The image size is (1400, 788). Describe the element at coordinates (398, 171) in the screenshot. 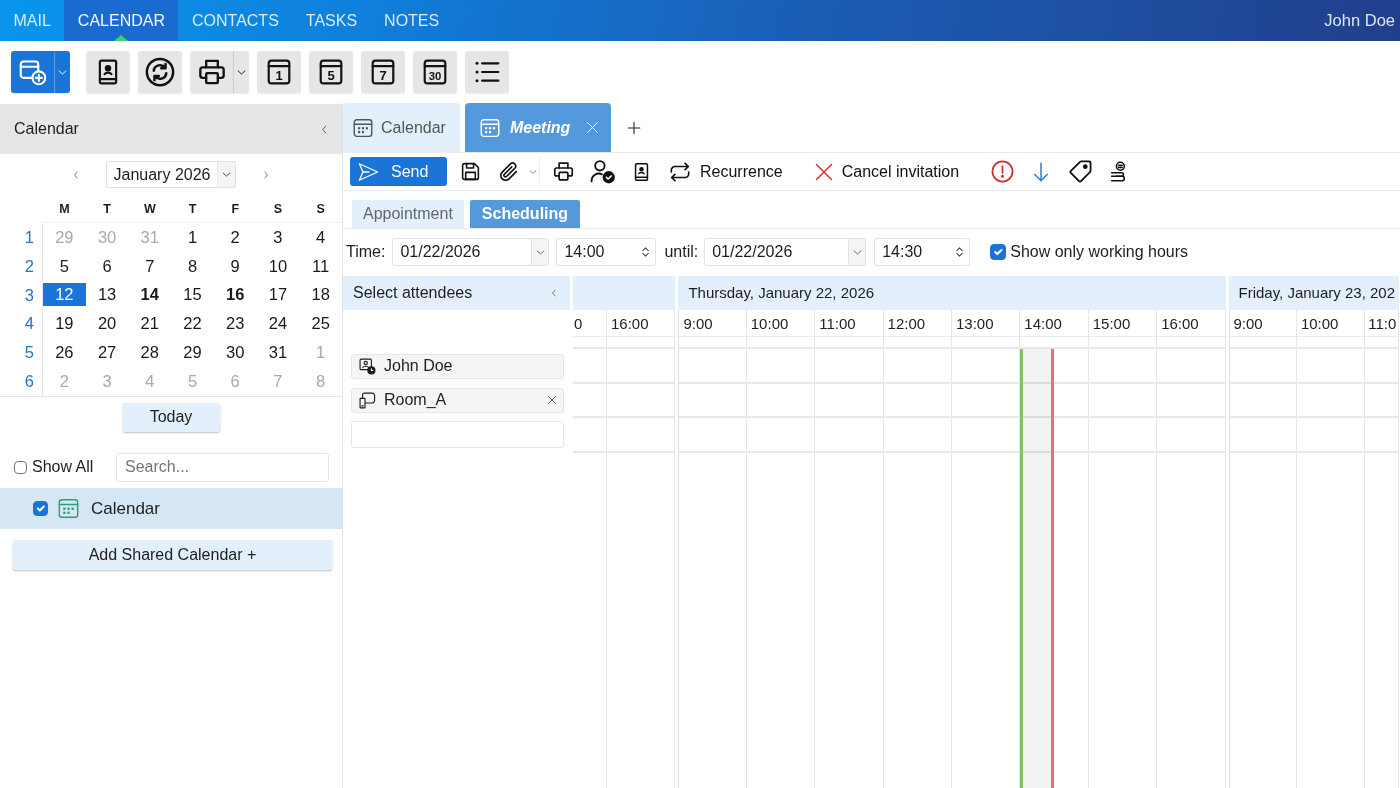

I see `send-button: Send` at that location.